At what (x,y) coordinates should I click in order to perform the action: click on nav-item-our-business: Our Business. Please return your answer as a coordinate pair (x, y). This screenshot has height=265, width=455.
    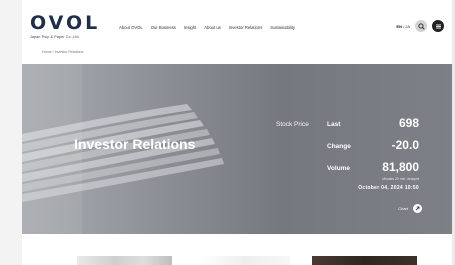
    Looking at the image, I should click on (163, 27).